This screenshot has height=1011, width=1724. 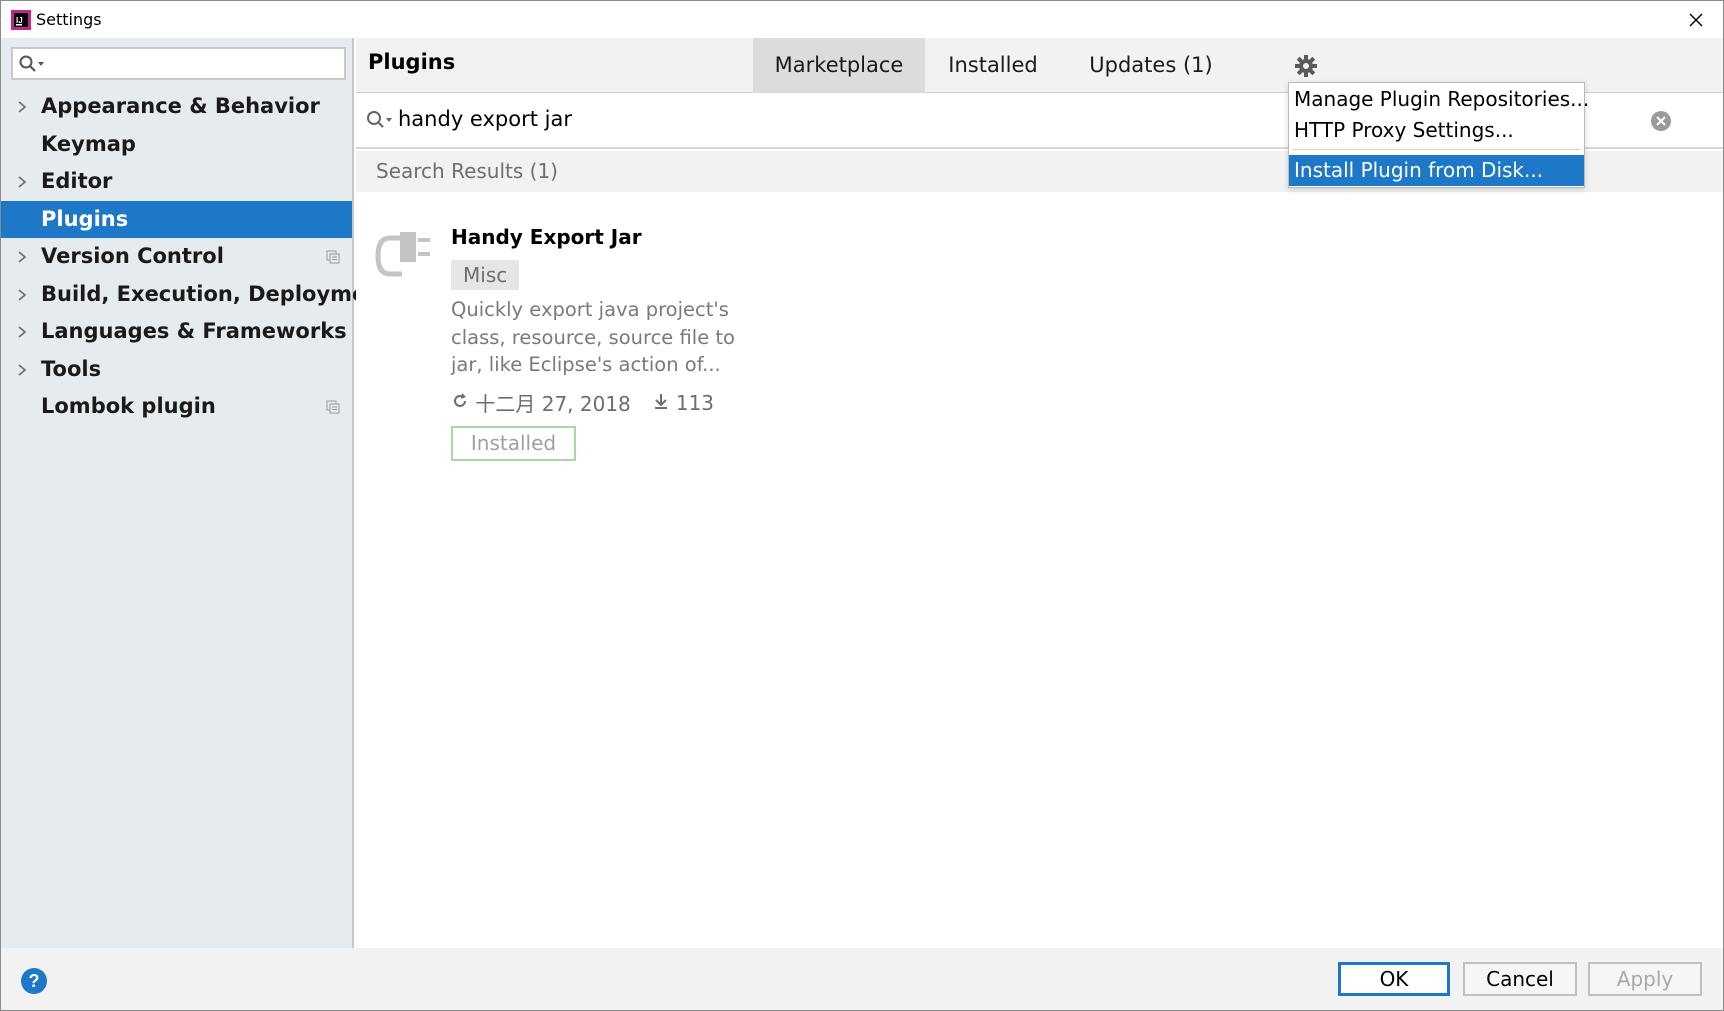 I want to click on title-bar: IJ Settings, so click(x=862, y=19).